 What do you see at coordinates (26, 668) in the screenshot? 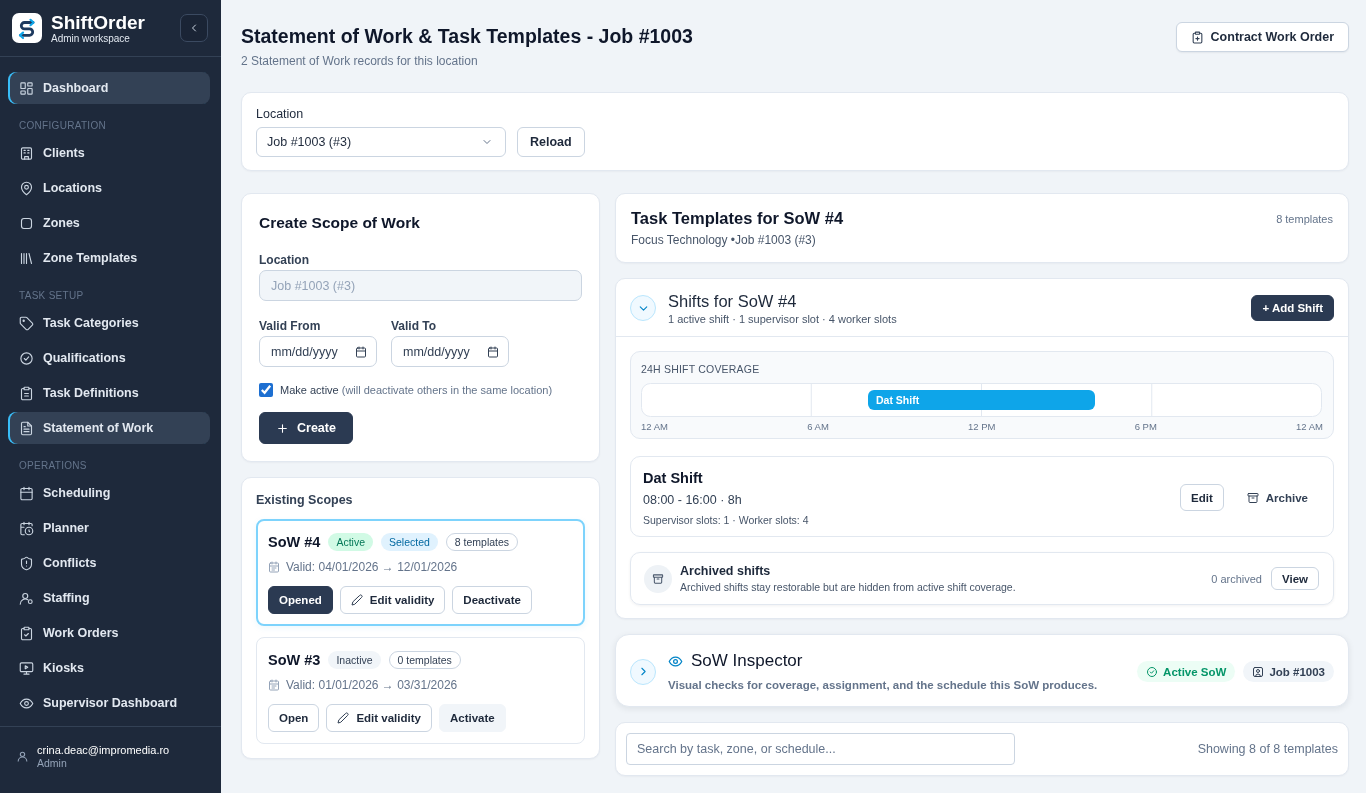
I see `monitor-icon` at bounding box center [26, 668].